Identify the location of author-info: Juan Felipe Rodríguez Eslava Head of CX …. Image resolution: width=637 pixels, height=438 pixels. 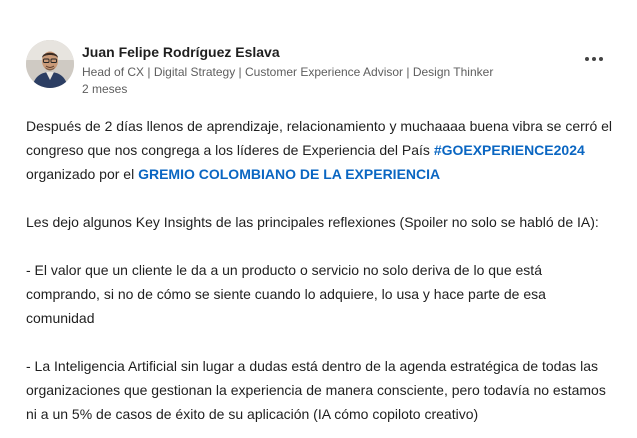
(312, 70).